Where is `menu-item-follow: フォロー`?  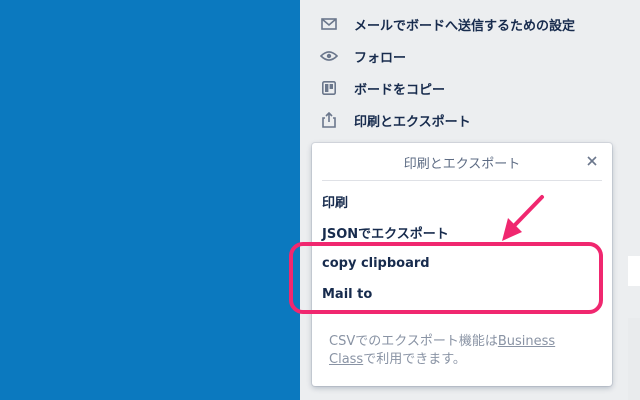 menu-item-follow: フォロー is located at coordinates (362, 56).